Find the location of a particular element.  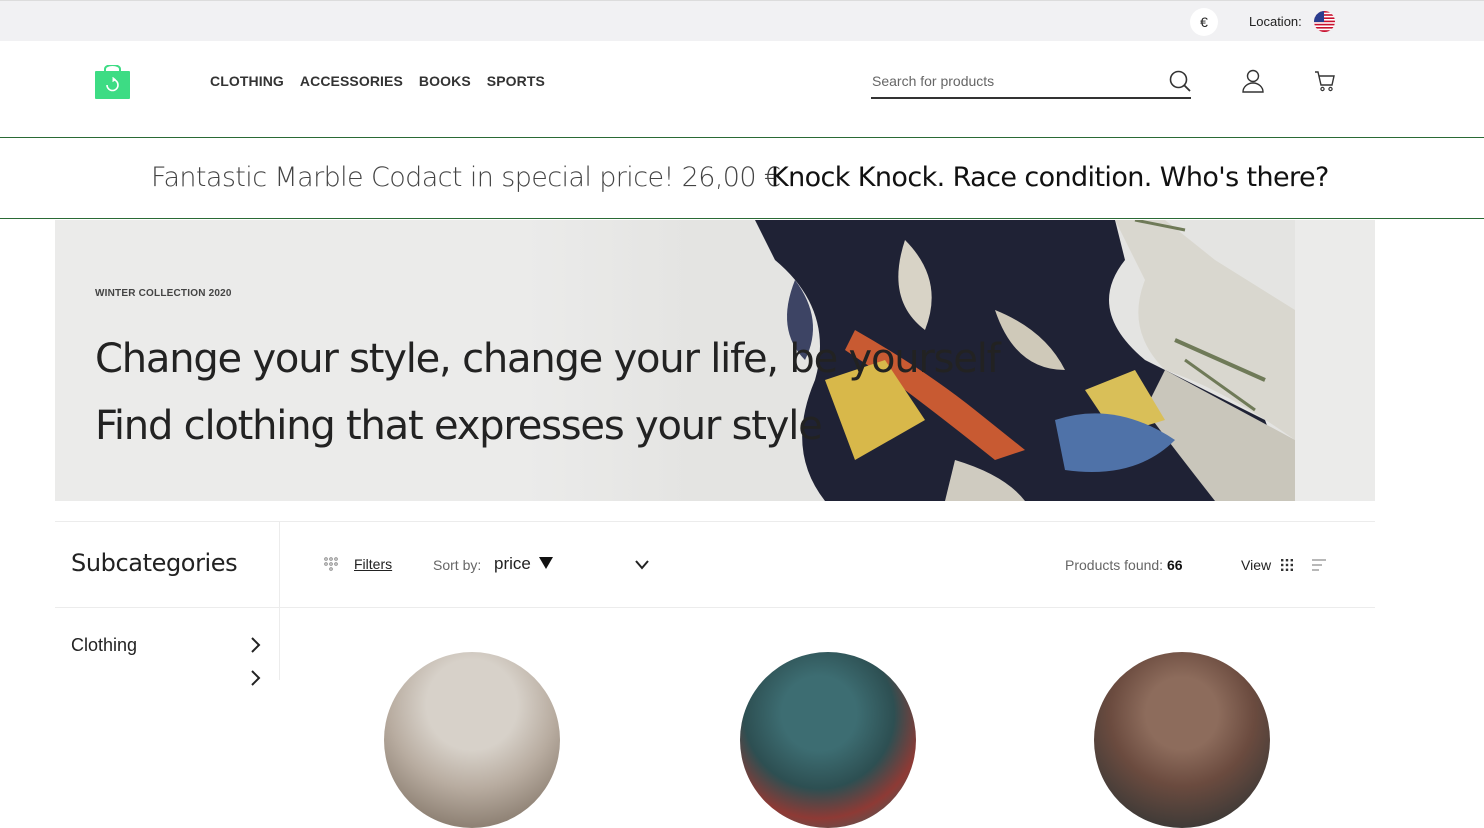

subcategory-item-next is located at coordinates (168, 679).